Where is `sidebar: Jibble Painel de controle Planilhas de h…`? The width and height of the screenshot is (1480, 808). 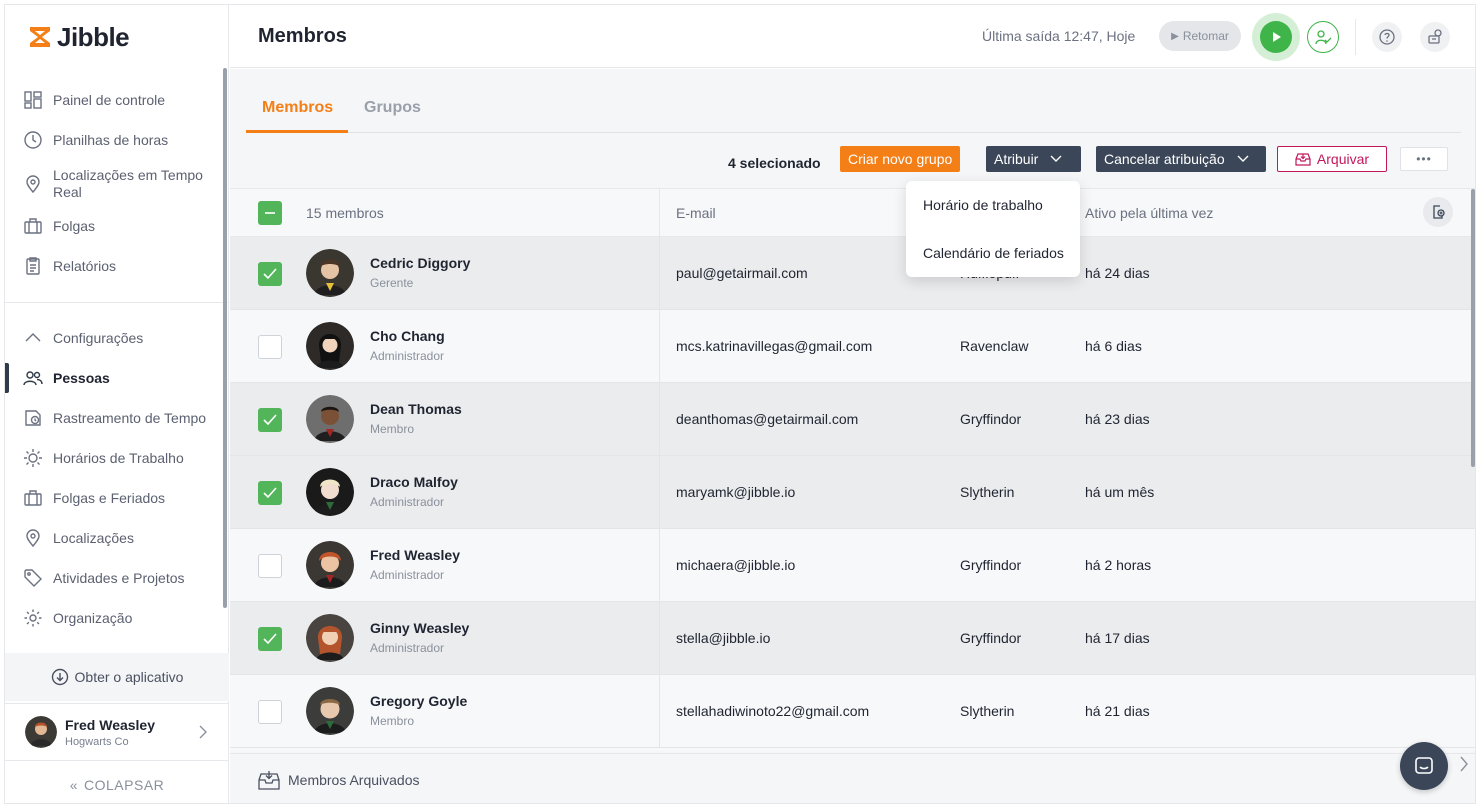
sidebar: Jibble Painel de controle Planilhas de h… is located at coordinates (117, 404).